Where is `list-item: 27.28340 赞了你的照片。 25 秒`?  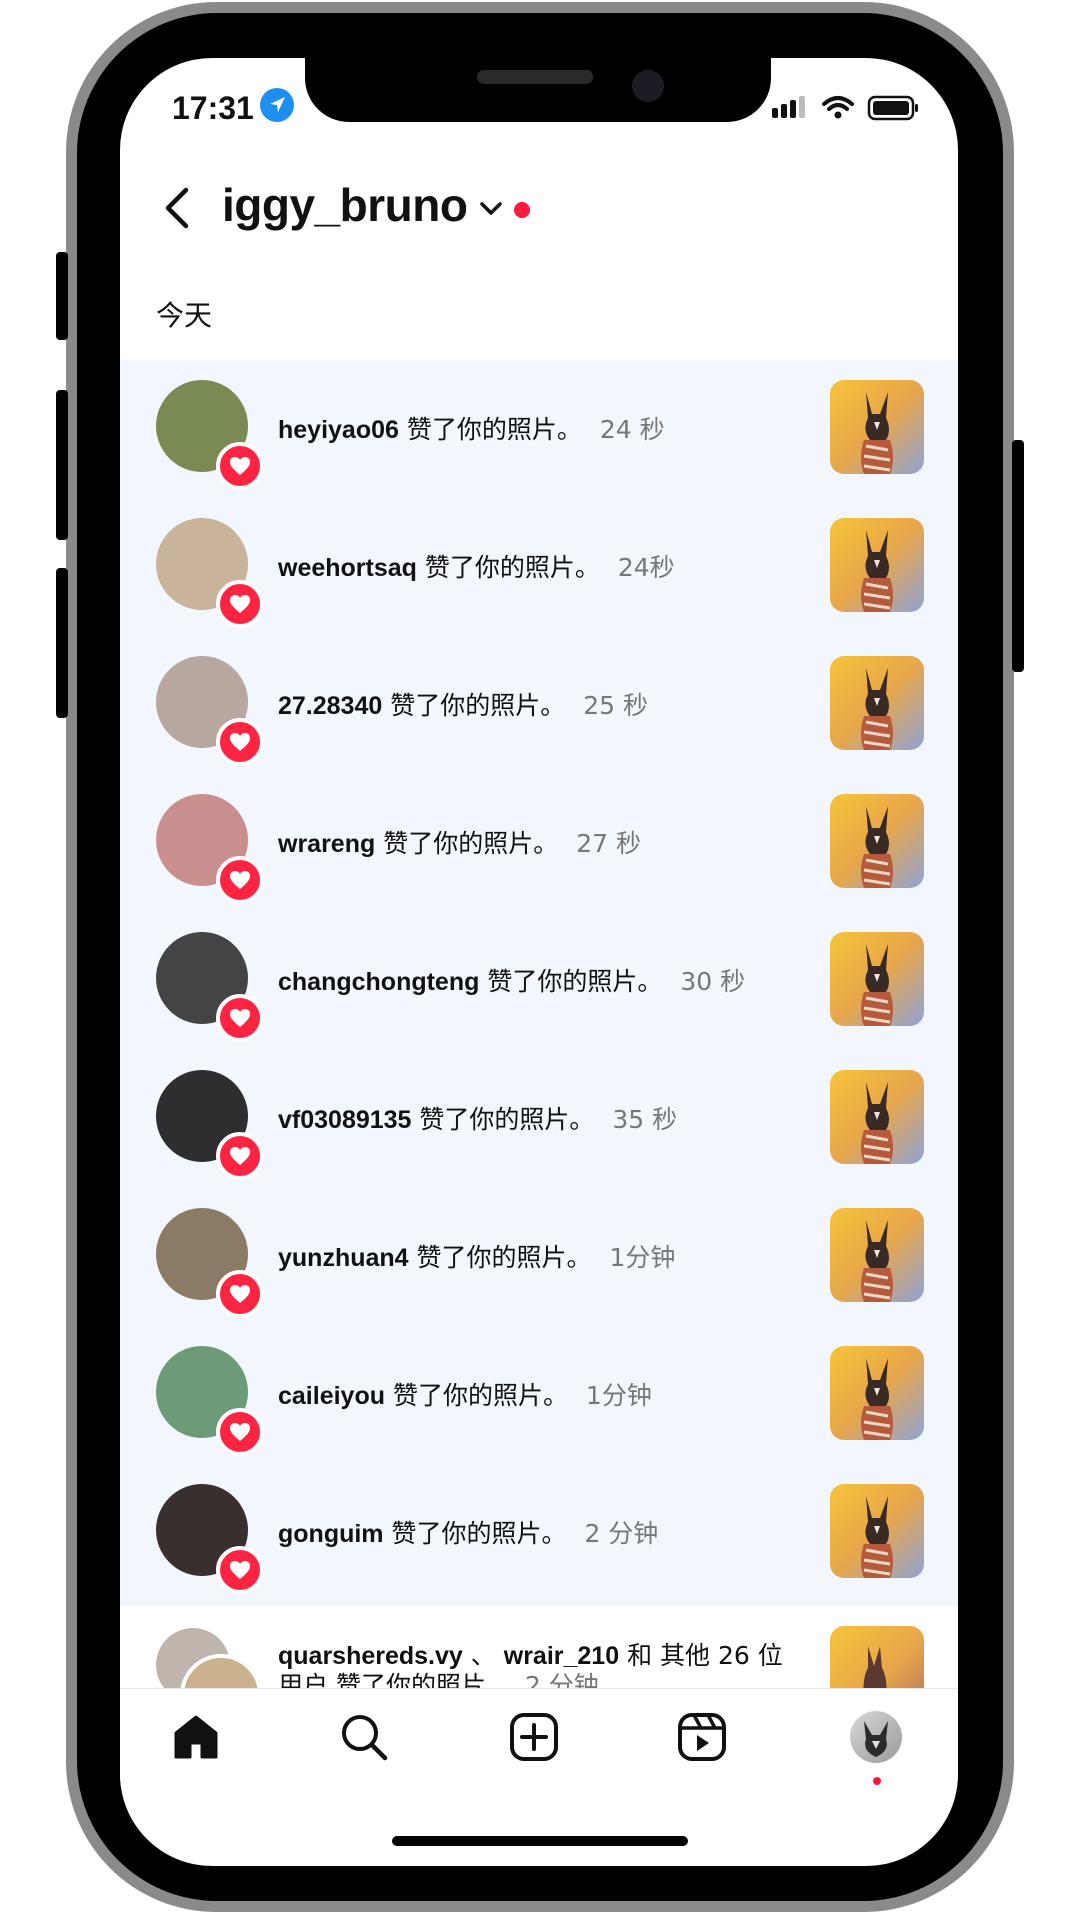 list-item: 27.28340 赞了你的照片。 25 秒 is located at coordinates (539, 705).